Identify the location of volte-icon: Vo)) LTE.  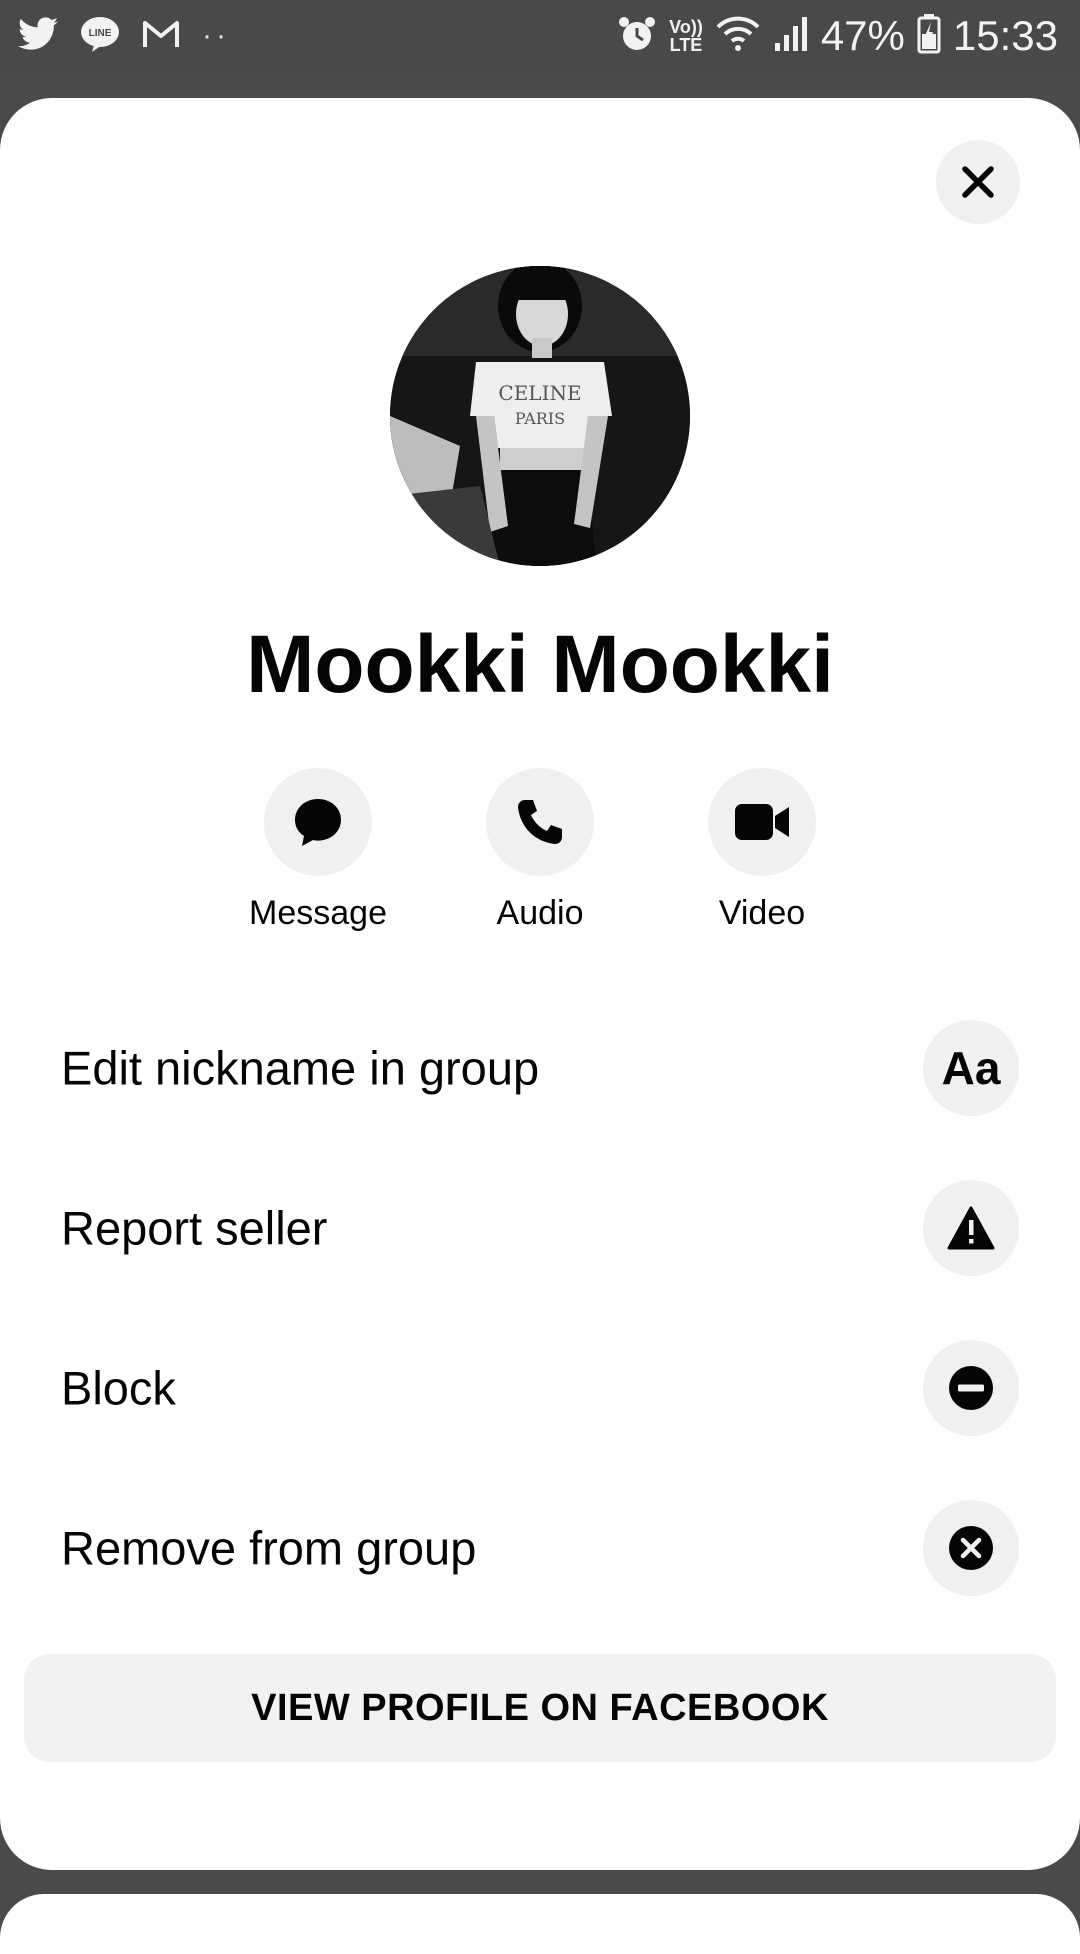
(686, 36).